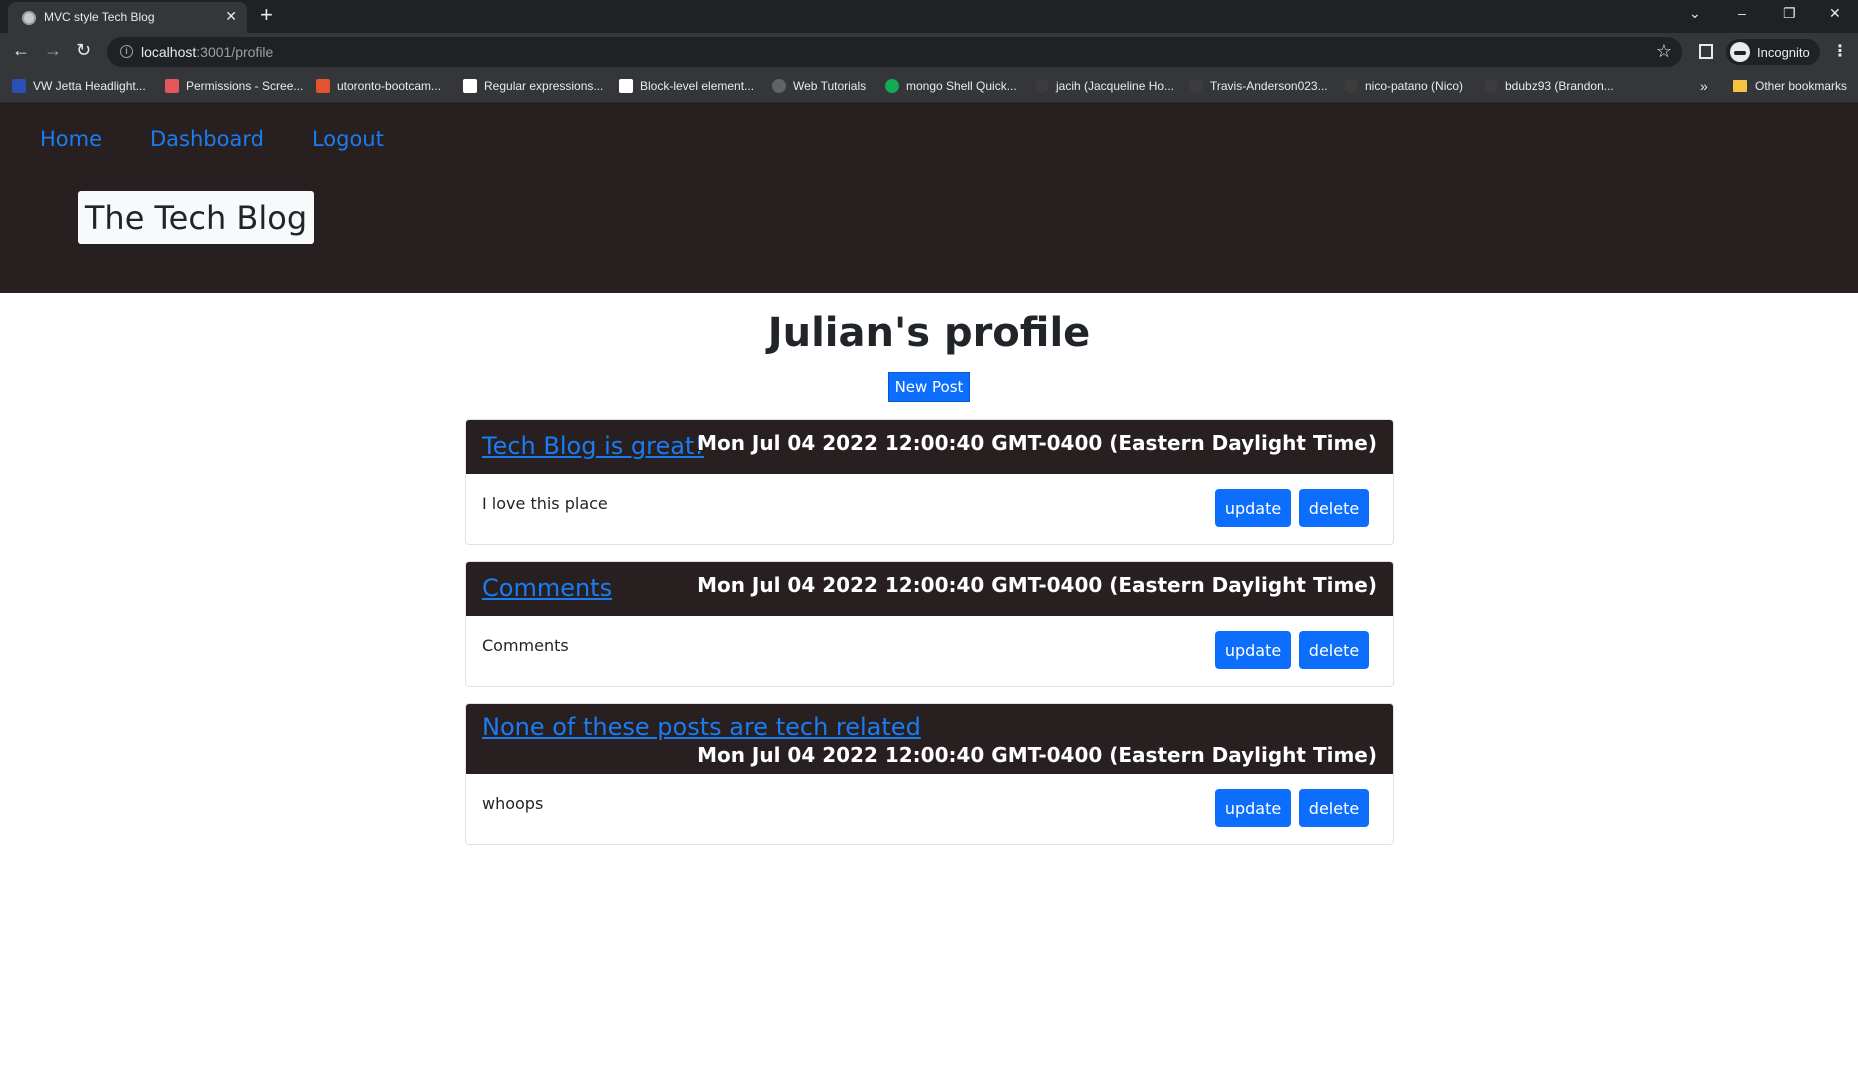 This screenshot has width=1858, height=1080. Describe the element at coordinates (929, 809) in the screenshot. I see `post-body: whoops update delete` at that location.